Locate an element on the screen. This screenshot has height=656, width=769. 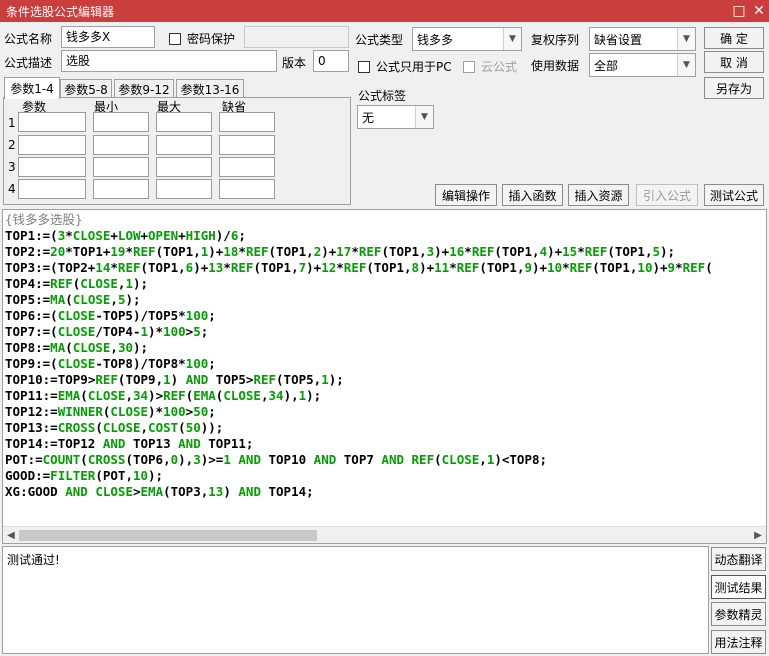
code-line: TOP14:=TOP12 AND TOP13 AND TOP11; is located at coordinates (129, 443).